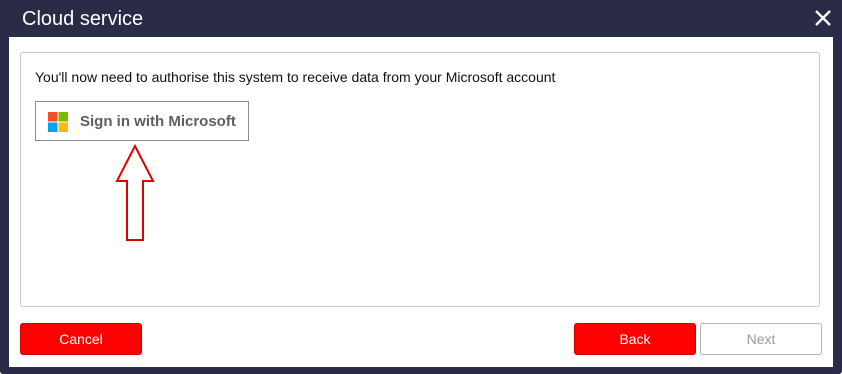 This screenshot has width=842, height=374. What do you see at coordinates (421, 18) in the screenshot?
I see `title-bar: Cloud service` at bounding box center [421, 18].